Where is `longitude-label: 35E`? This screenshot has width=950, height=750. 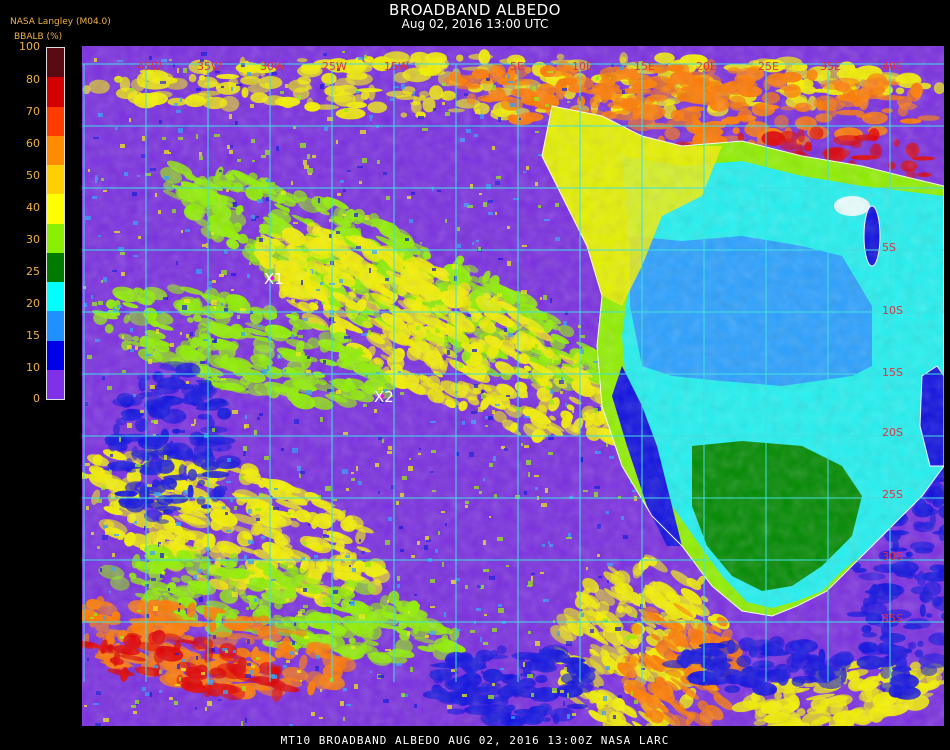 longitude-label: 35E is located at coordinates (830, 66).